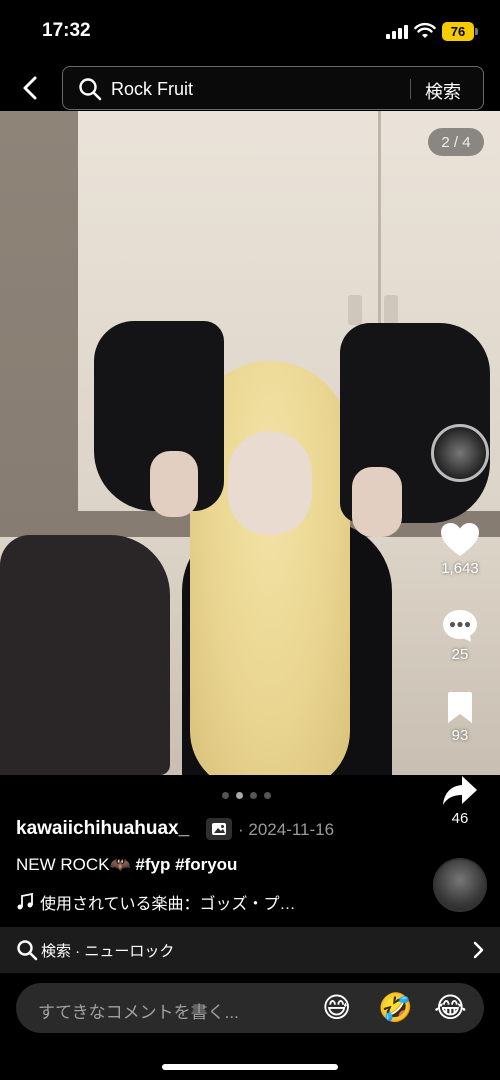 The width and height of the screenshot is (500, 1080). I want to click on music-disc-avatar, so click(460, 453).